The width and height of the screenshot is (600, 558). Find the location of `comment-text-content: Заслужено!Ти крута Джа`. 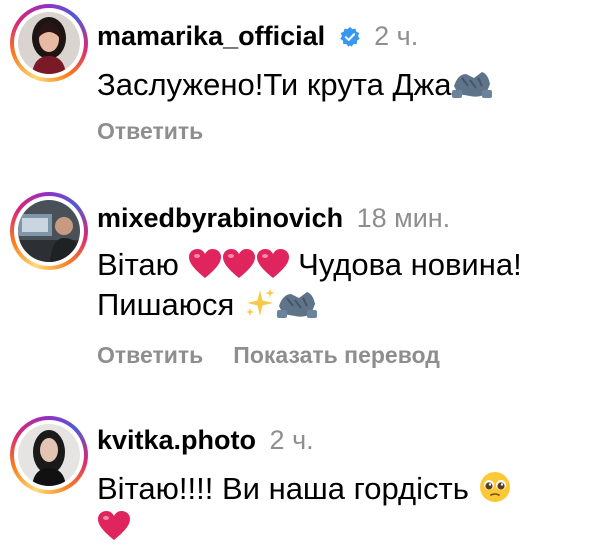

comment-text-content: Заслужено!Ти крута Джа is located at coordinates (274, 84).